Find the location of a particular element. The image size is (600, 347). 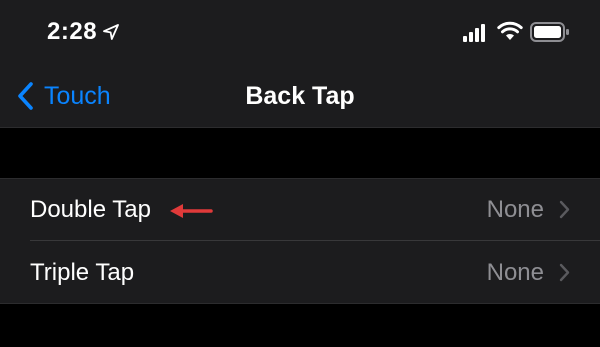

location-arrow-icon is located at coordinates (111, 32).